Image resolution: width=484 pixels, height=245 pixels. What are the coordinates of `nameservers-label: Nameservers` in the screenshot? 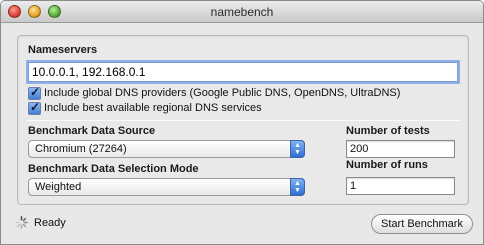 It's located at (63, 50).